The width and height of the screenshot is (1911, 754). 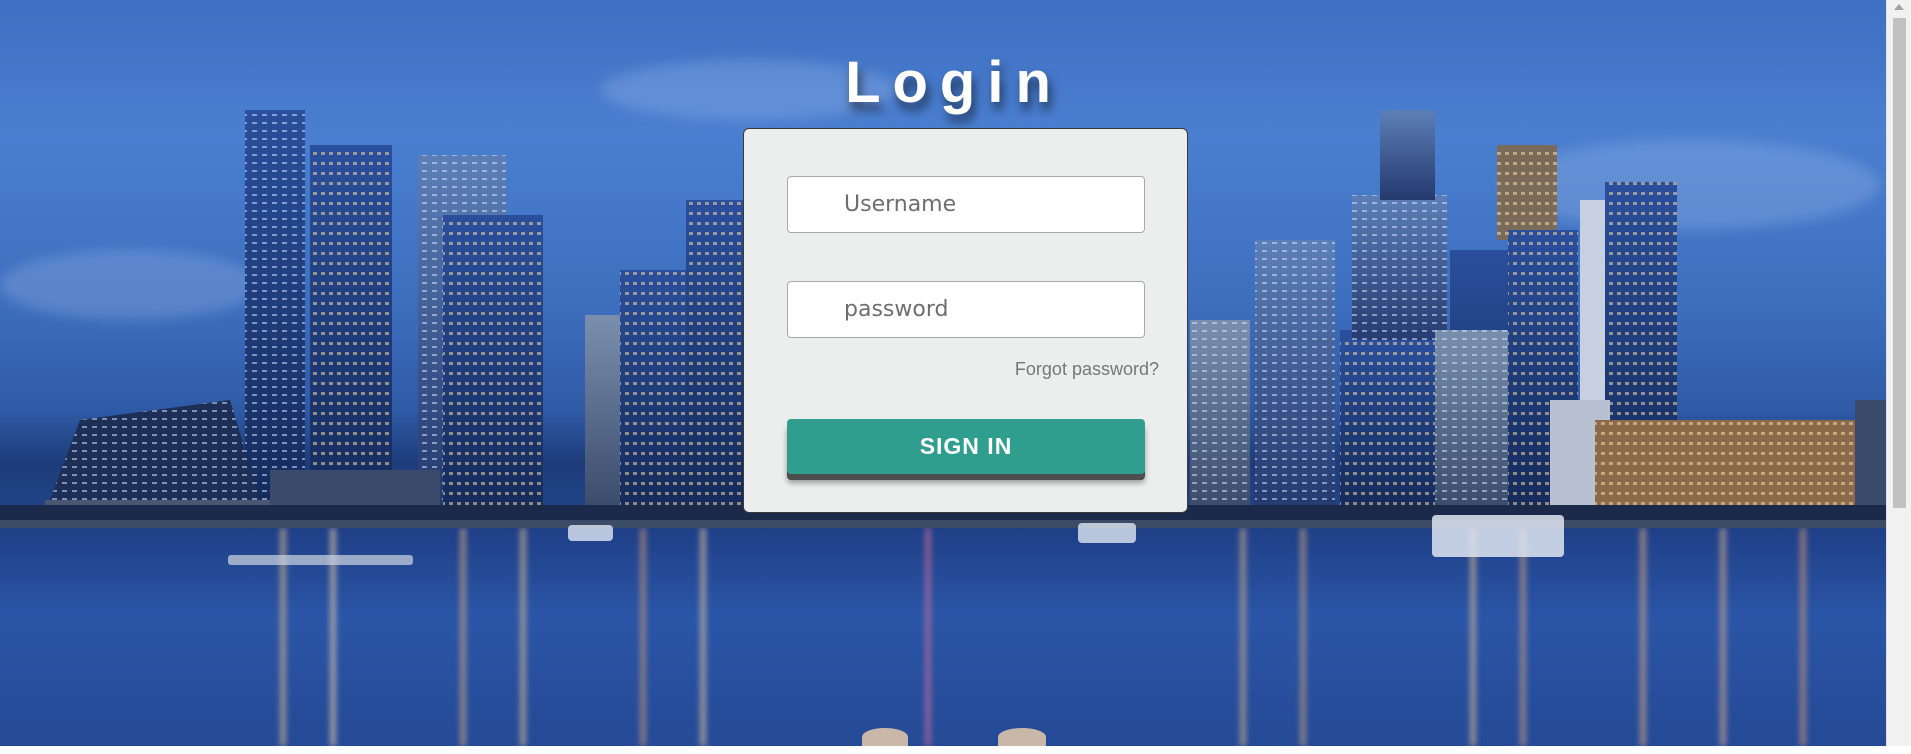 What do you see at coordinates (954, 82) in the screenshot?
I see `page-title: Login` at bounding box center [954, 82].